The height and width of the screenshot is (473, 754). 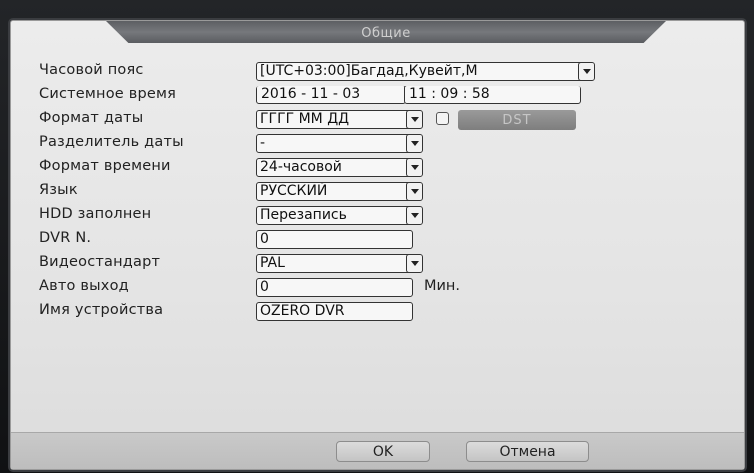 I want to click on language-label: Язык, so click(x=58, y=190).